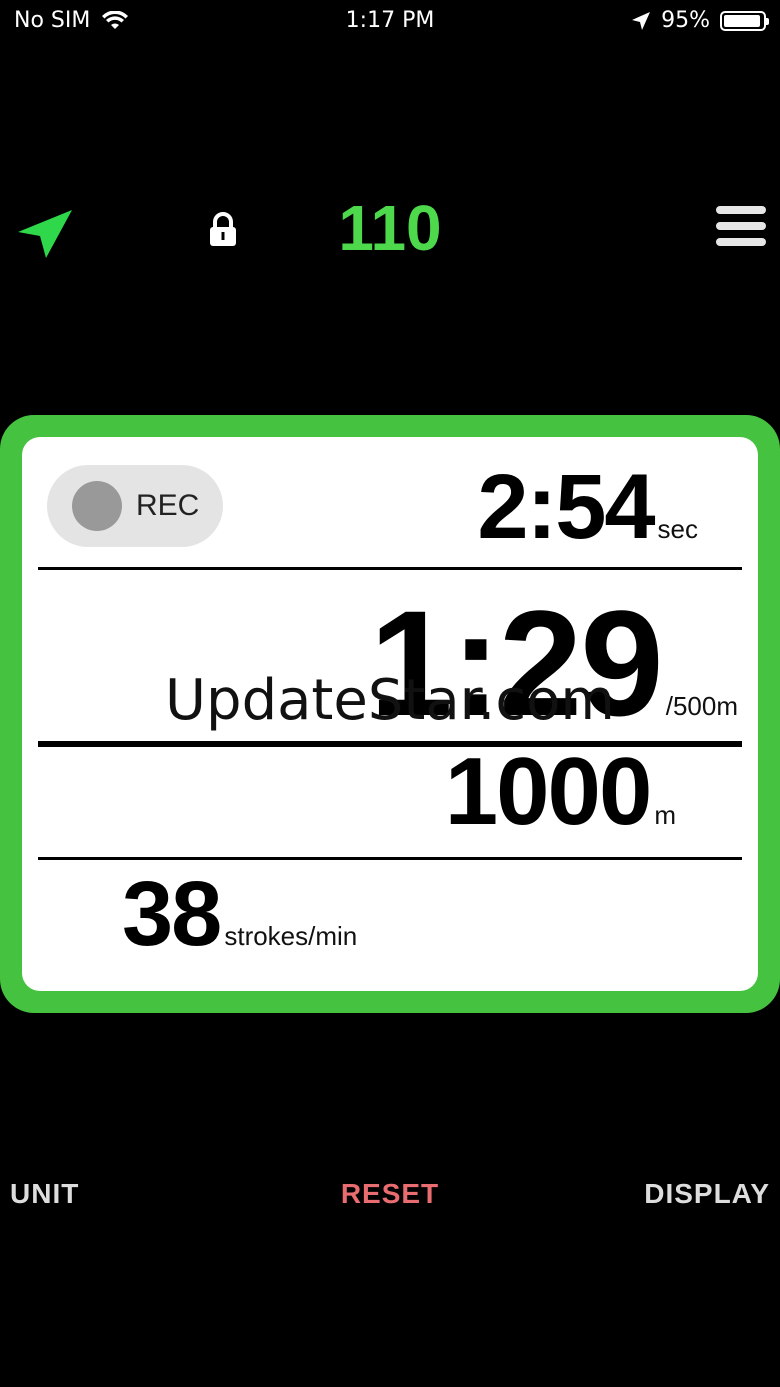 This screenshot has height=1387, width=780. Describe the element at coordinates (239, 914) in the screenshot. I see `stroke-rate: 38 strokes/min` at that location.